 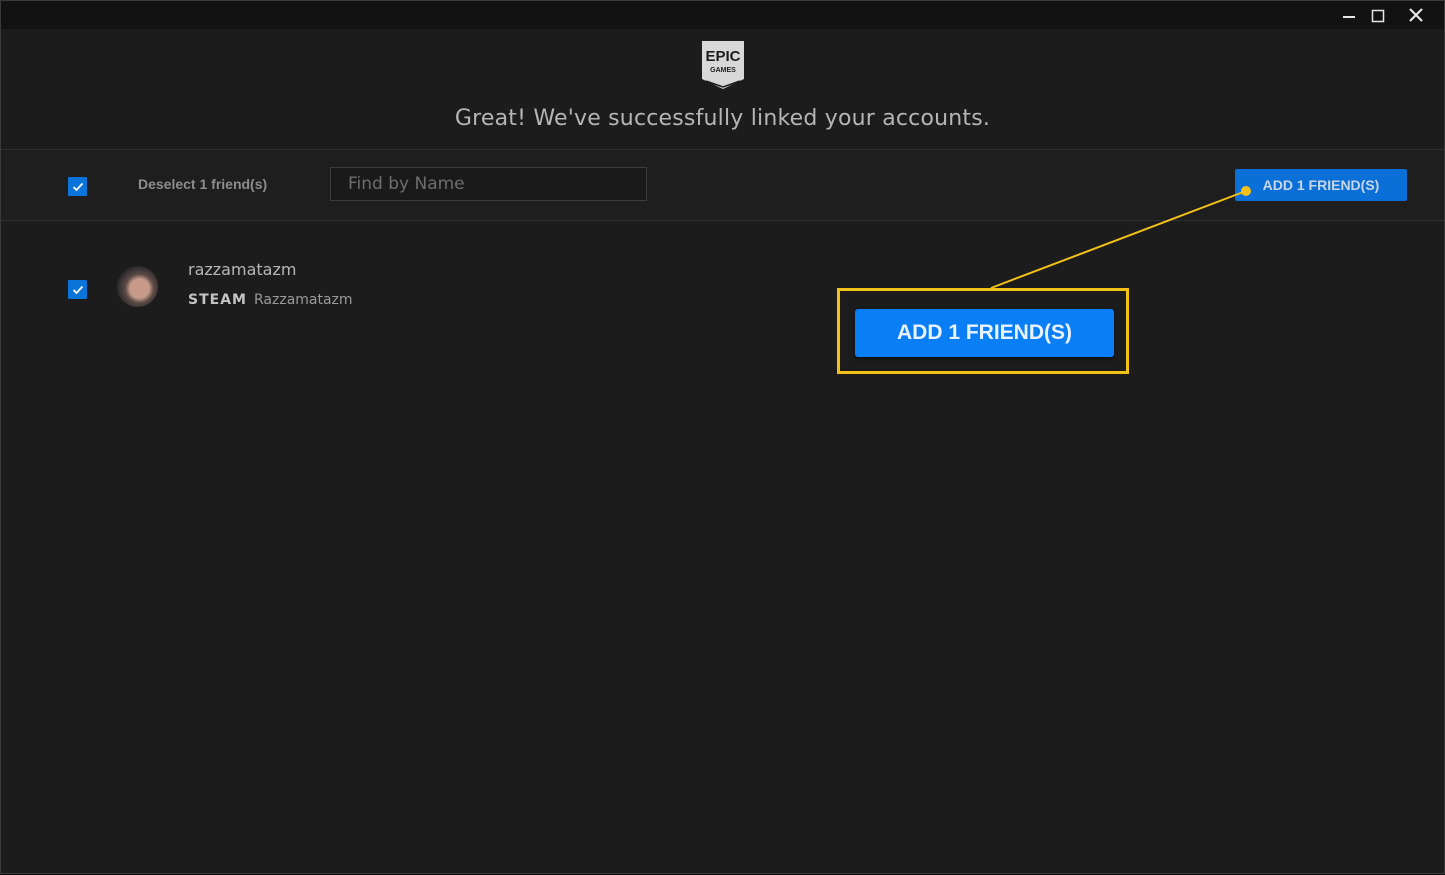 What do you see at coordinates (722, 185) in the screenshot?
I see `toolbar: Deselect 1 friend(s) ADD 1 FRIEND(S)` at bounding box center [722, 185].